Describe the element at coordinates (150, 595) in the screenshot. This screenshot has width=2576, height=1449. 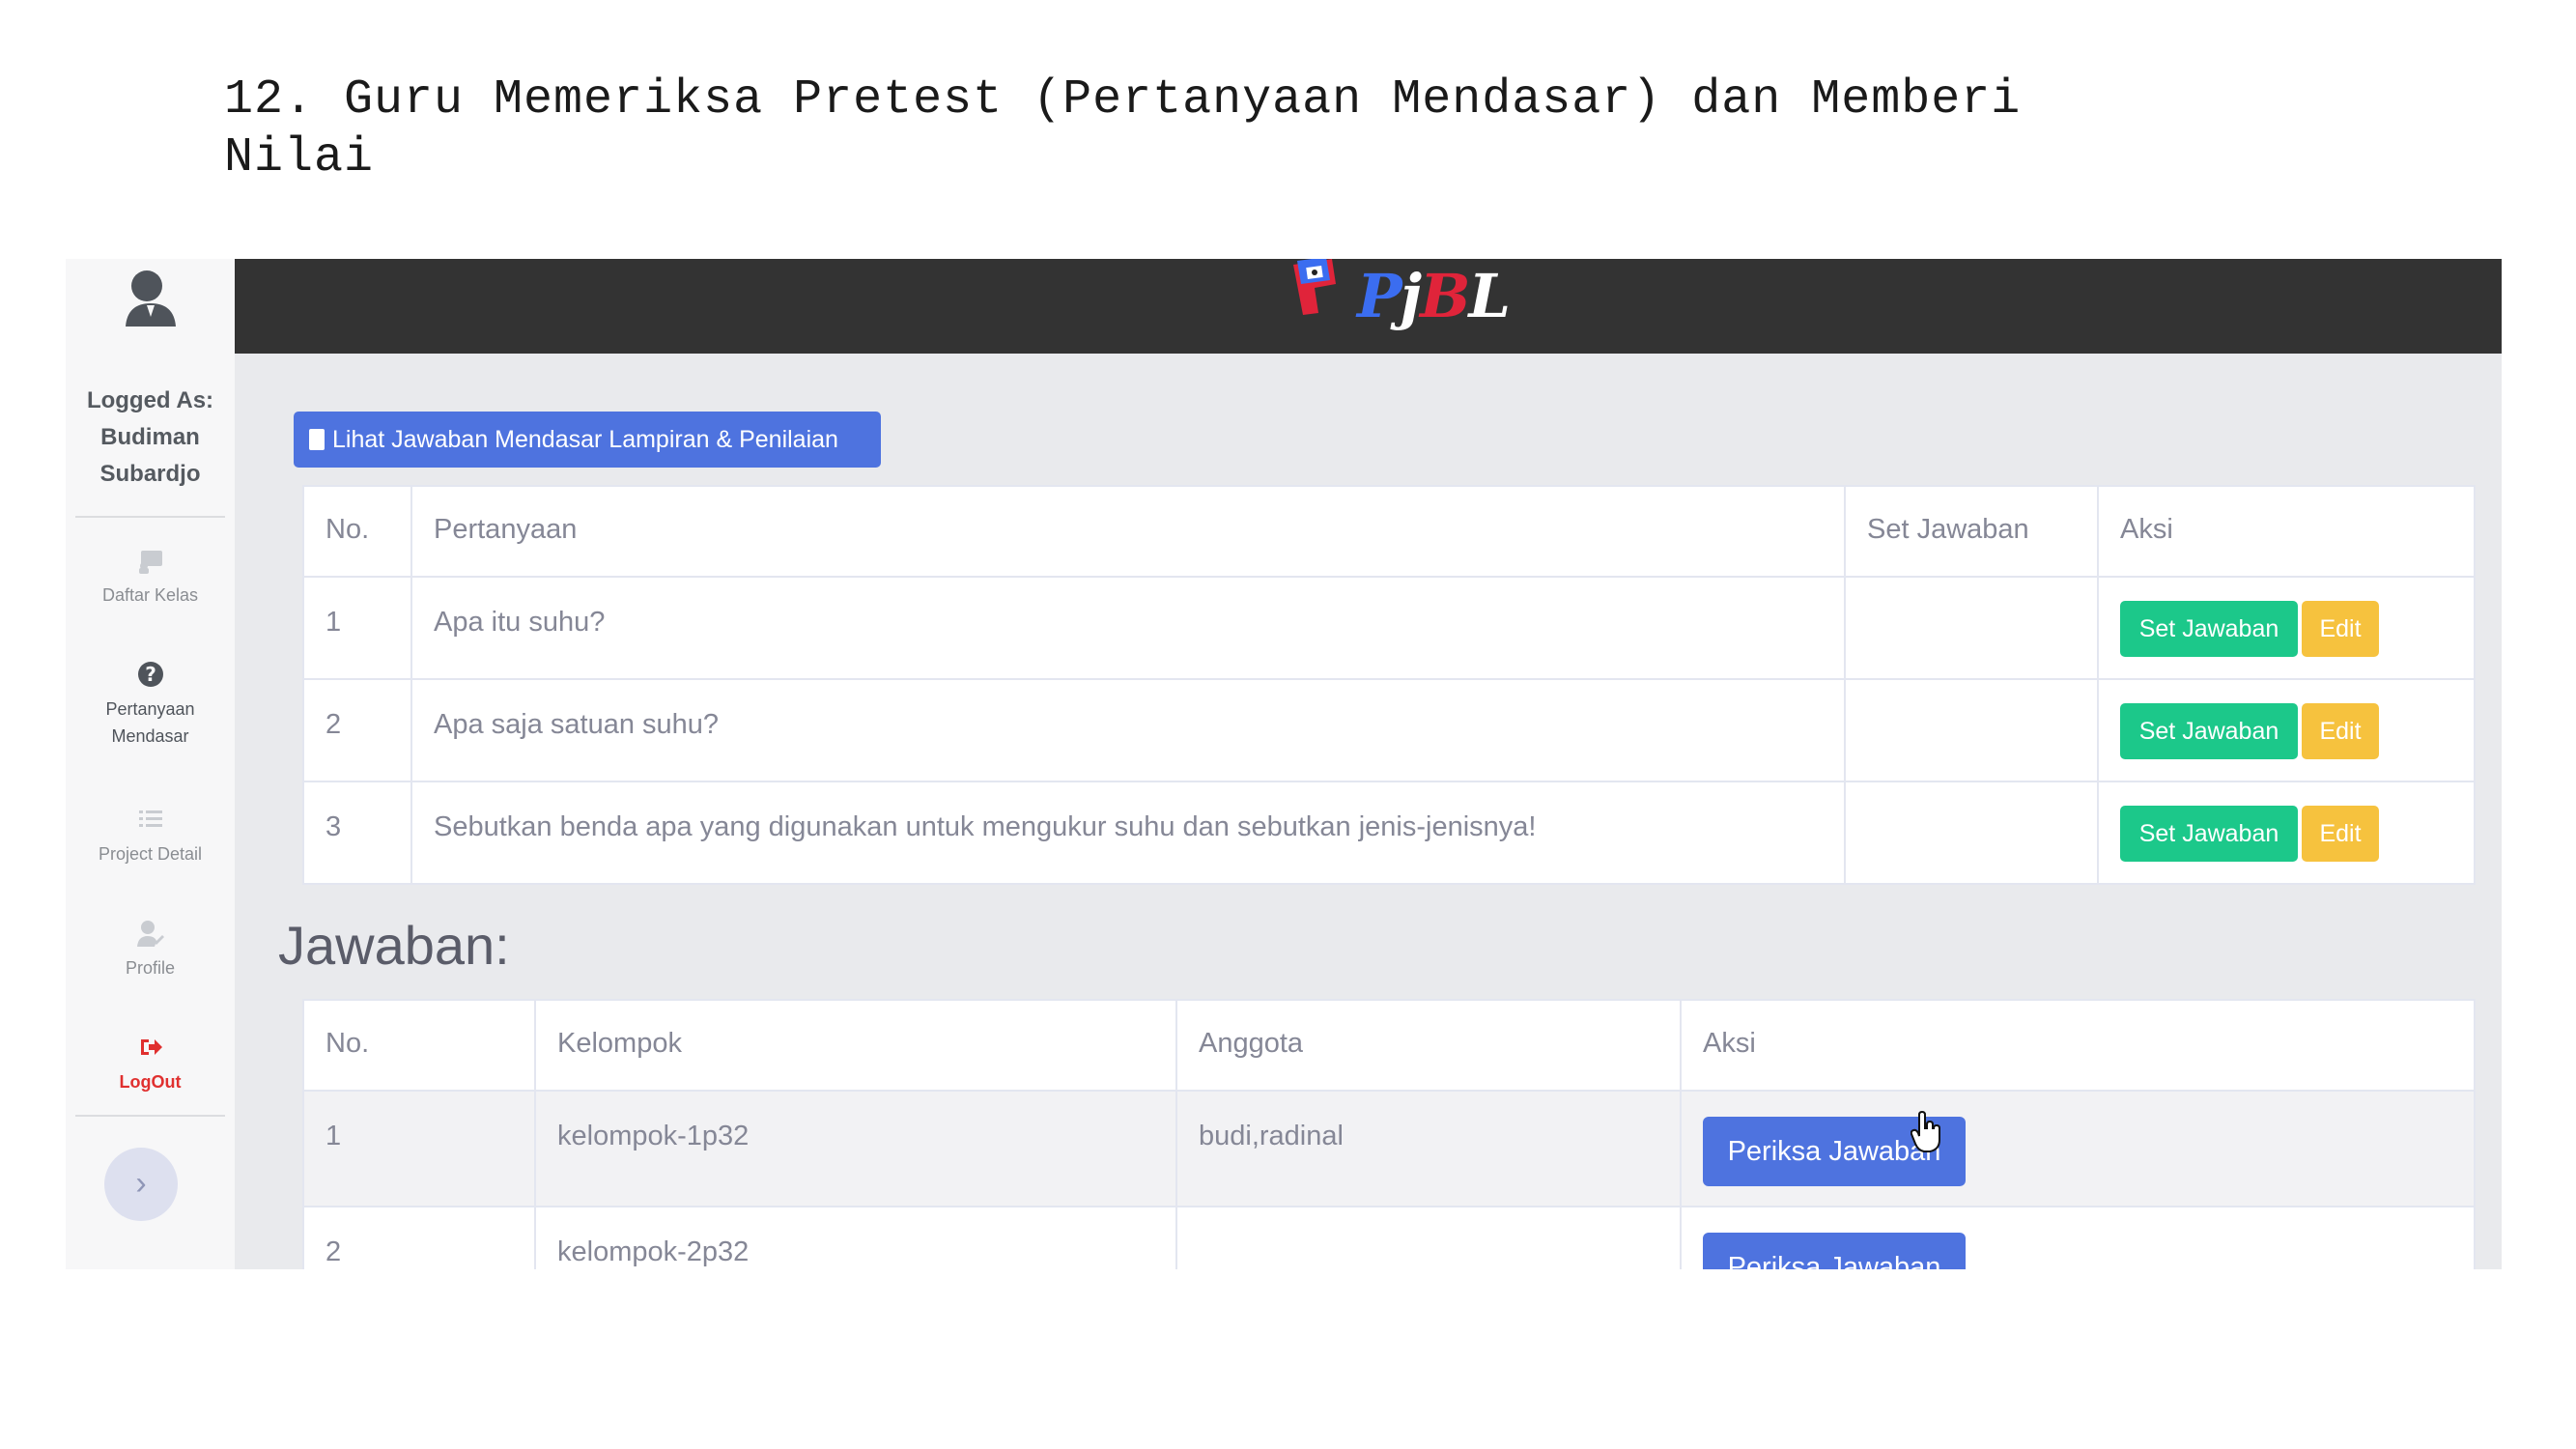
I see `sidebar-item-label: Daftar Kelas` at that location.